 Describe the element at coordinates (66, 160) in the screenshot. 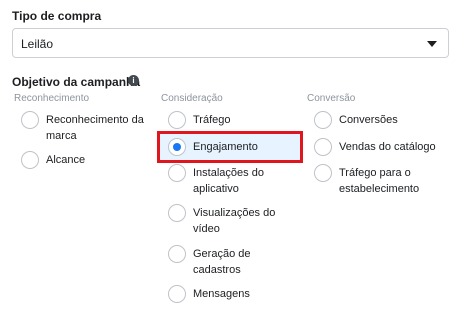

I see `option-label: Alcance` at that location.